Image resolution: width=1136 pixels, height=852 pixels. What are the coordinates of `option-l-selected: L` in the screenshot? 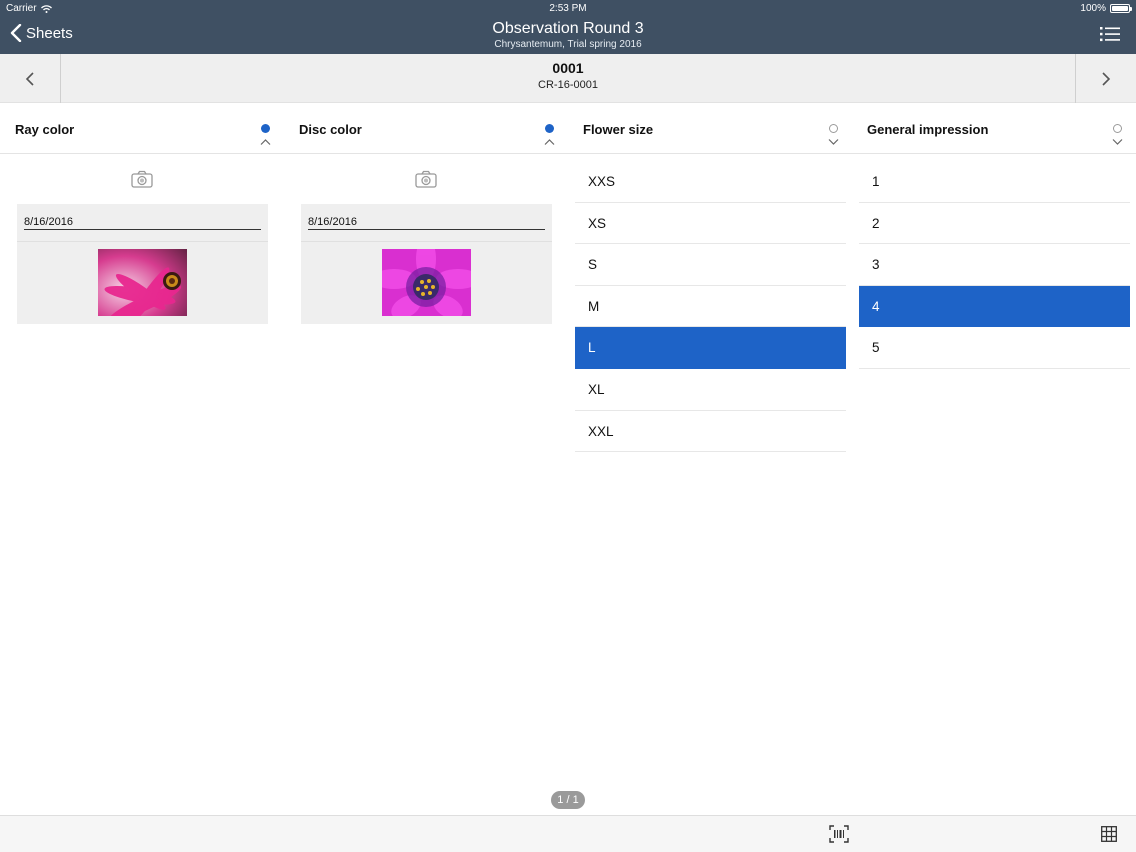 It's located at (710, 348).